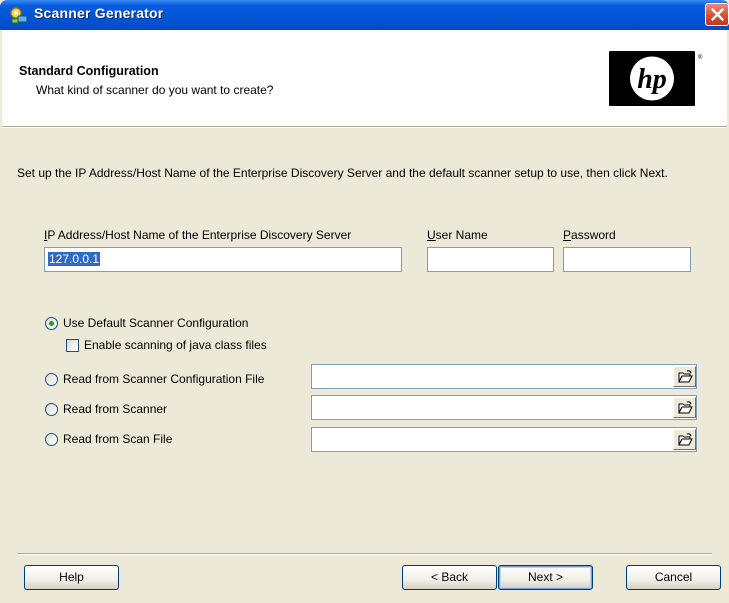  I want to click on help-button: Help, so click(71, 577).